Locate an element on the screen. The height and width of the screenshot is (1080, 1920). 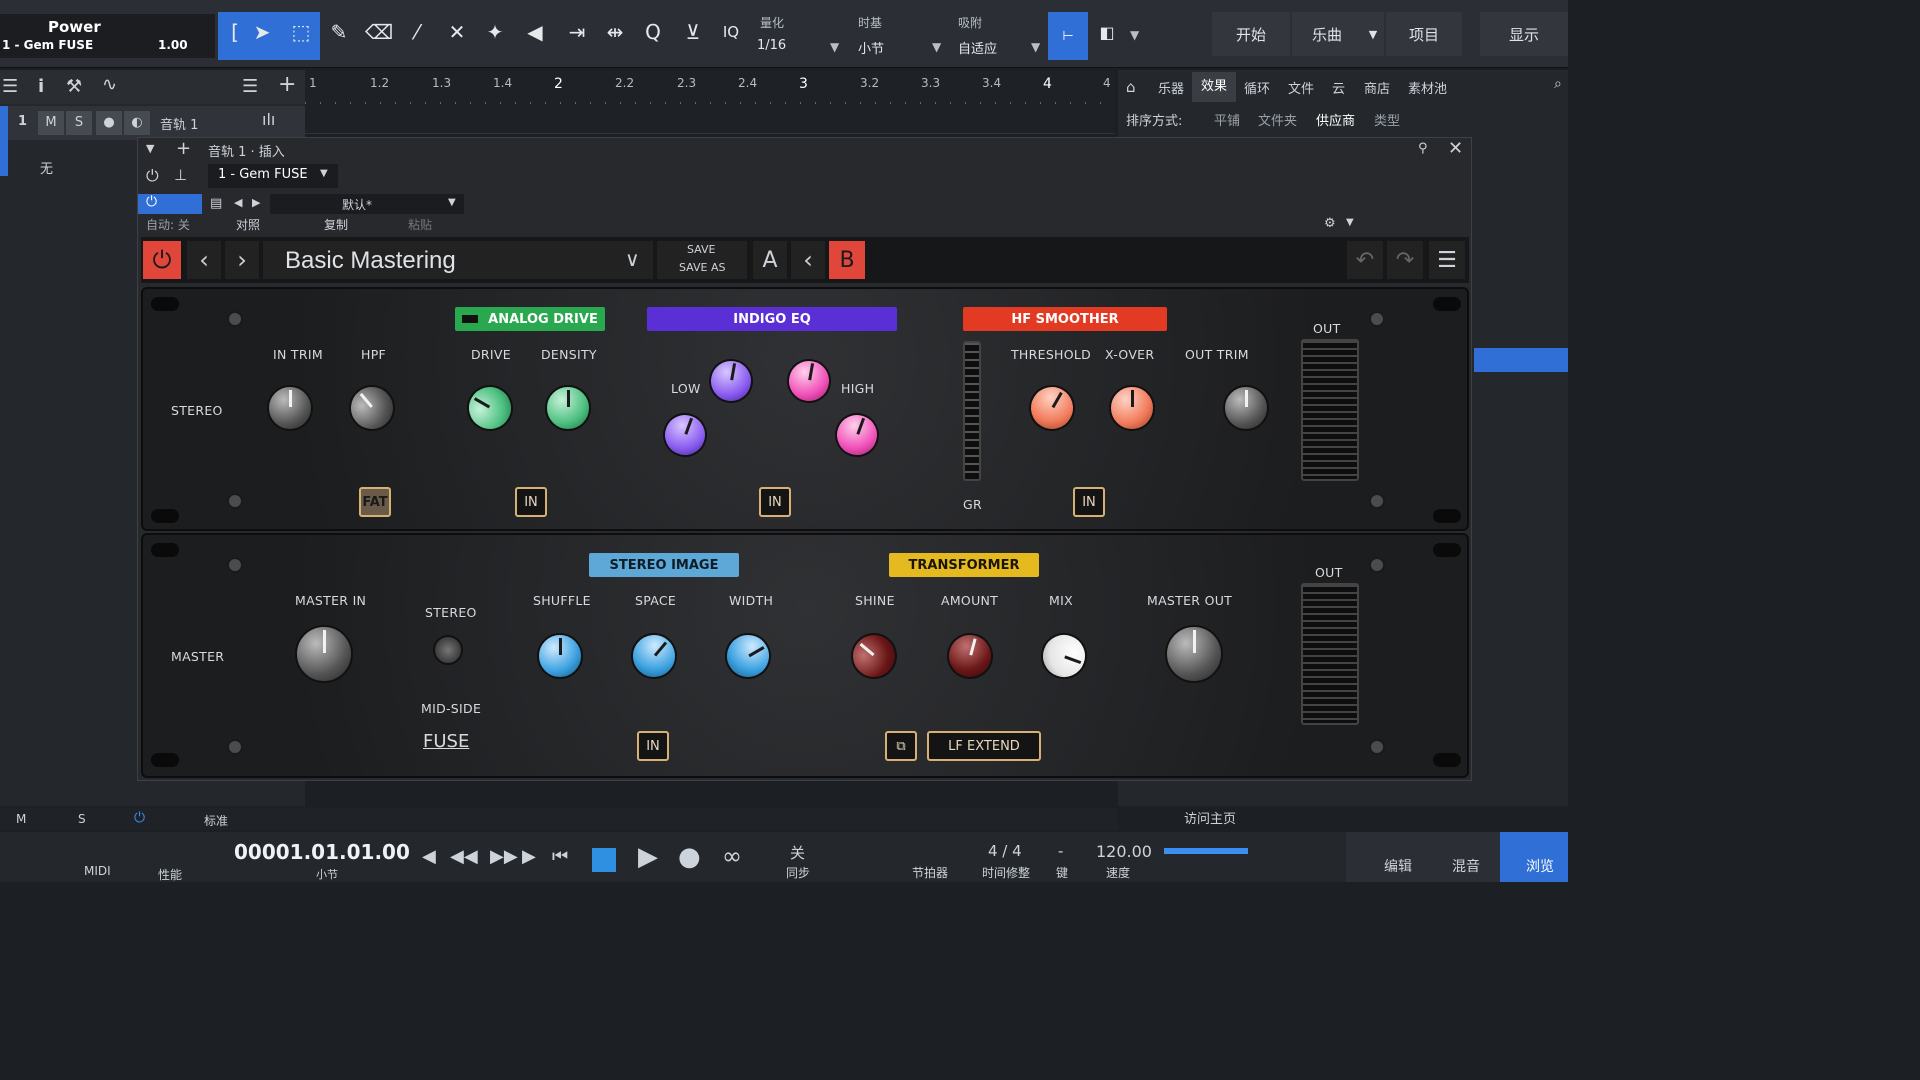
shine-knob is located at coordinates (874, 656).